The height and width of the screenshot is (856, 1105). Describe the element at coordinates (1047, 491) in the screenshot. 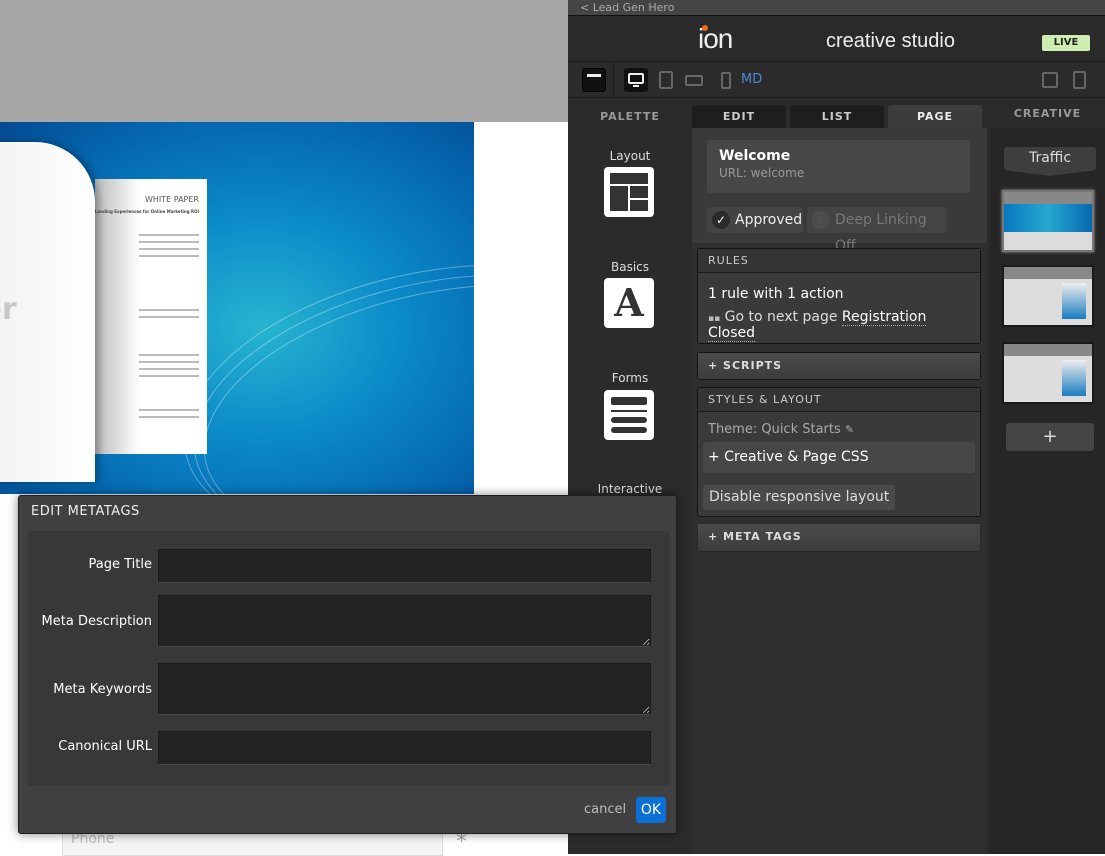

I see `creative-column: Traffic +` at that location.